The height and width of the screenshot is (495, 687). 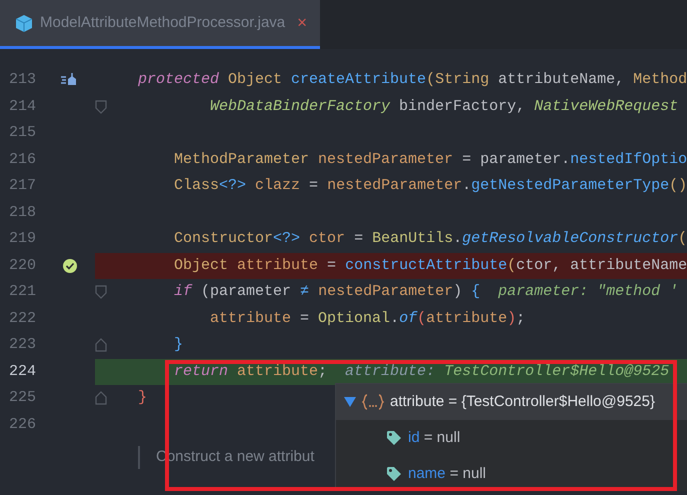 I want to click on line-number: 226, so click(x=22, y=424).